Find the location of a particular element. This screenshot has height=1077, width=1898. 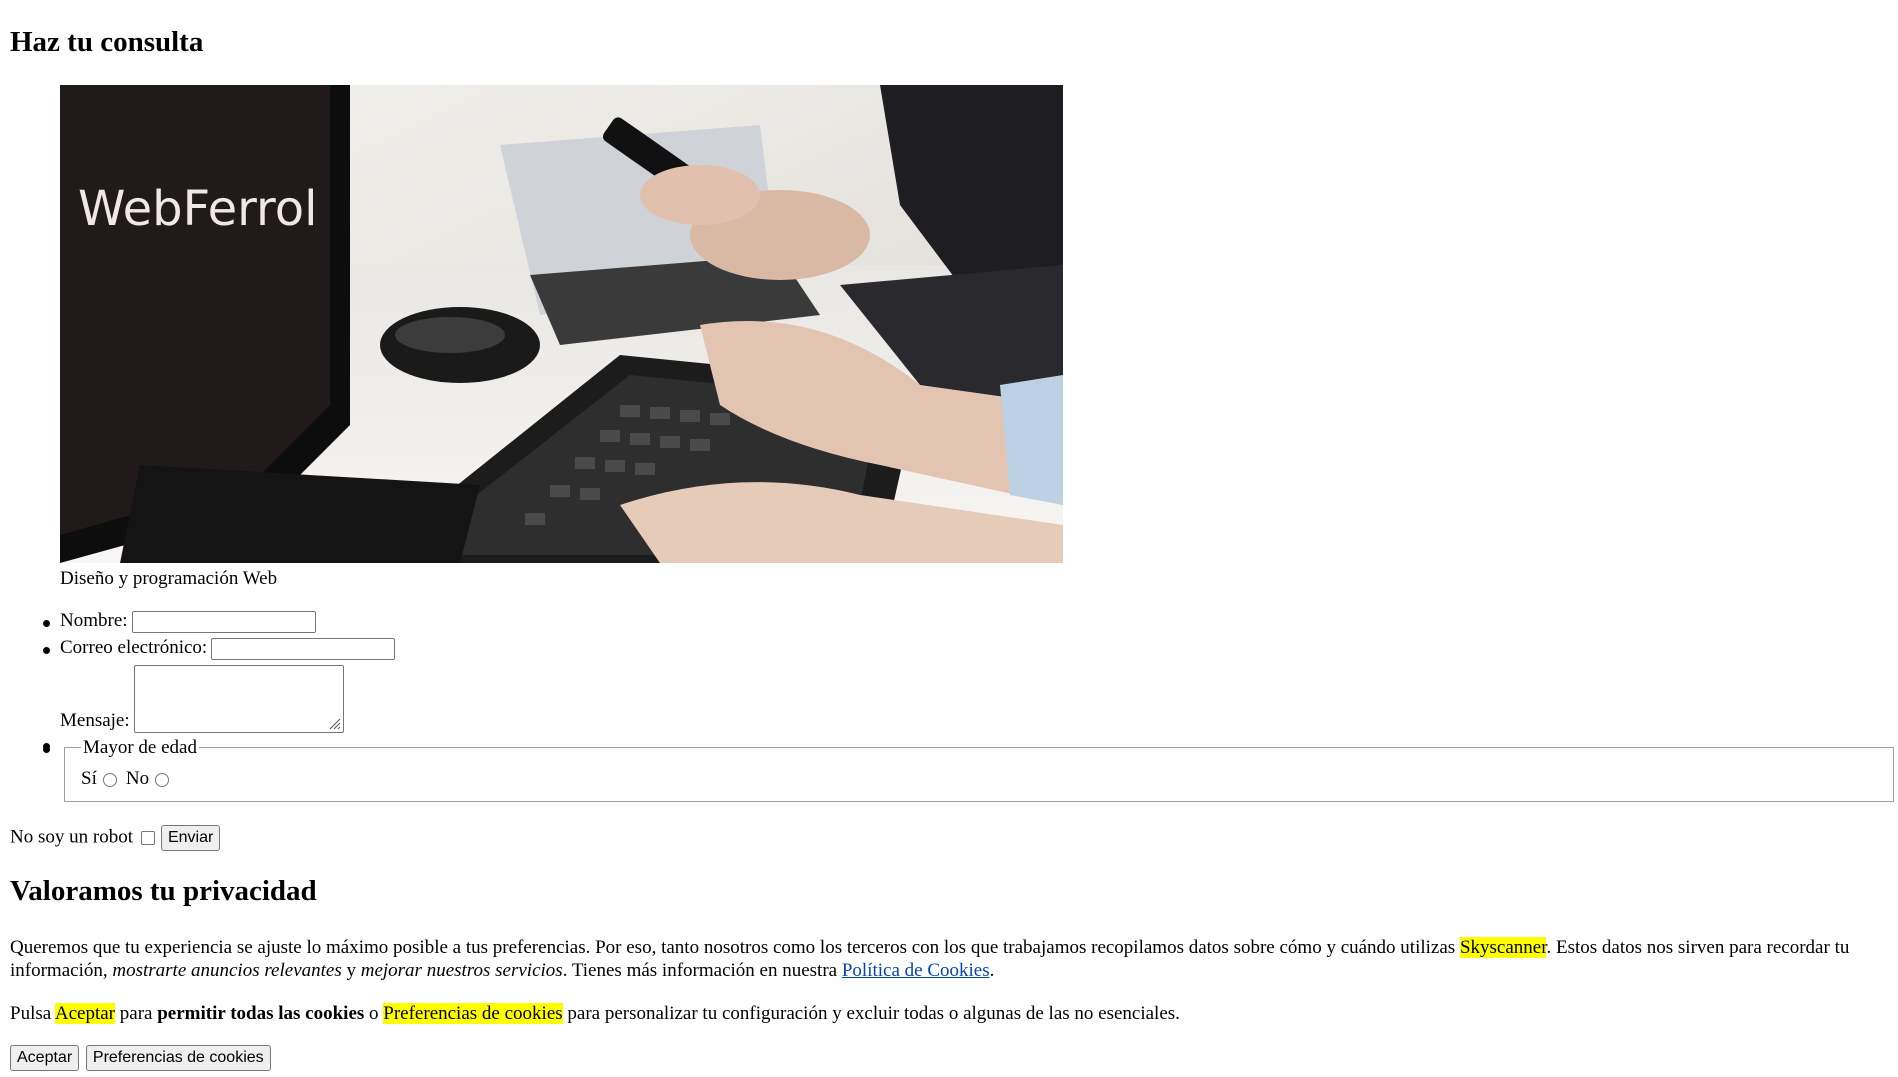

form-item-correo: Correo electrónico: is located at coordinates (219, 648).